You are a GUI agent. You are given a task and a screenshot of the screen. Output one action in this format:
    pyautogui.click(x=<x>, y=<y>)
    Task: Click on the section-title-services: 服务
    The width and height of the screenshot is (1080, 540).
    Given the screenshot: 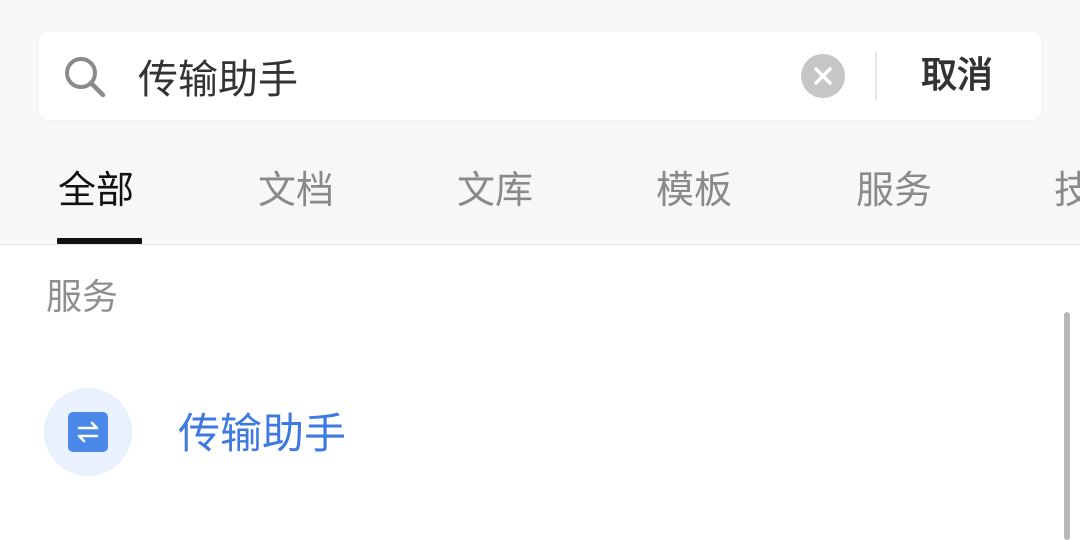 What is the action you would take?
    pyautogui.click(x=82, y=297)
    